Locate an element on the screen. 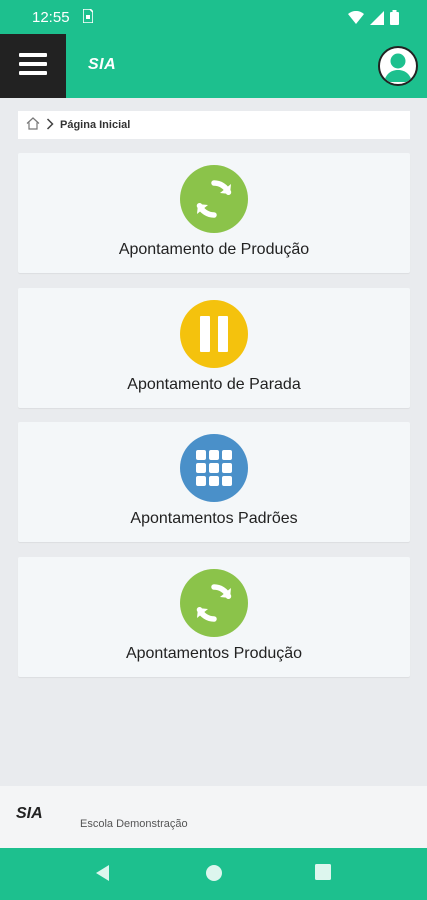  battery-icon is located at coordinates (394, 20).